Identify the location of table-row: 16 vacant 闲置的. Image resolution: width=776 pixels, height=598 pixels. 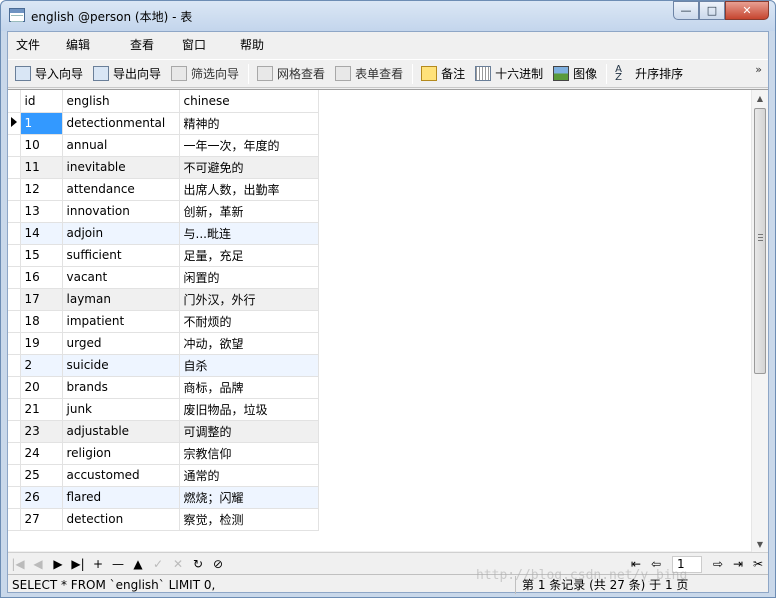
(163, 277).